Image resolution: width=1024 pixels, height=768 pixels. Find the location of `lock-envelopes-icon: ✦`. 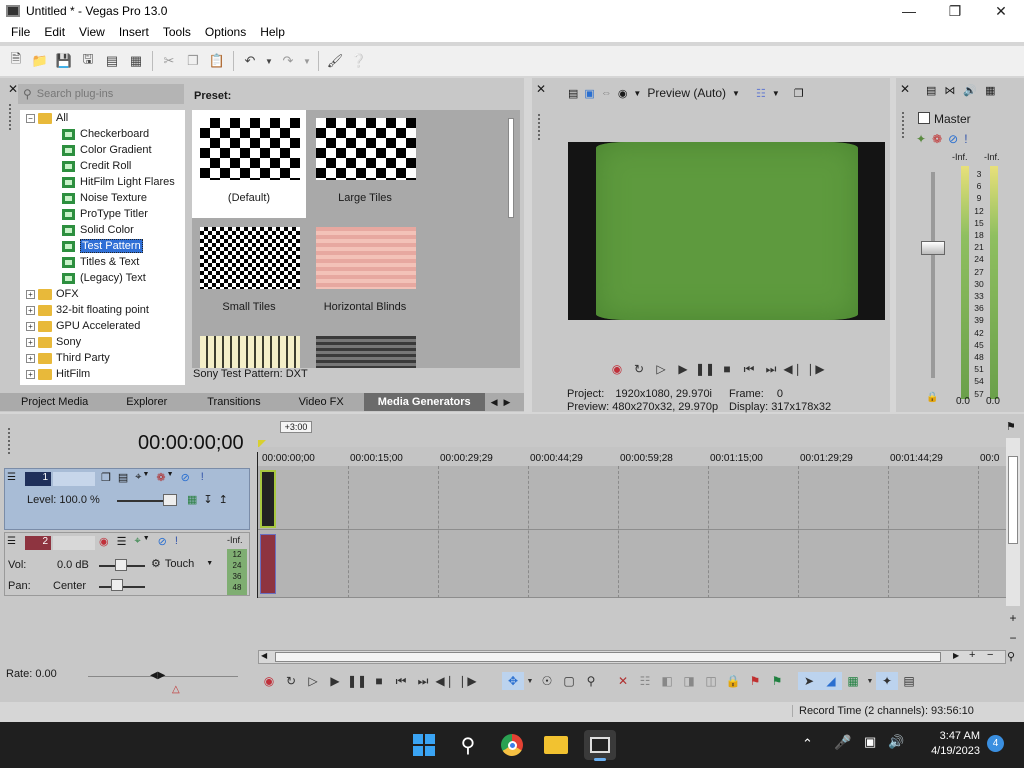

lock-envelopes-icon: ✦ is located at coordinates (887, 681).